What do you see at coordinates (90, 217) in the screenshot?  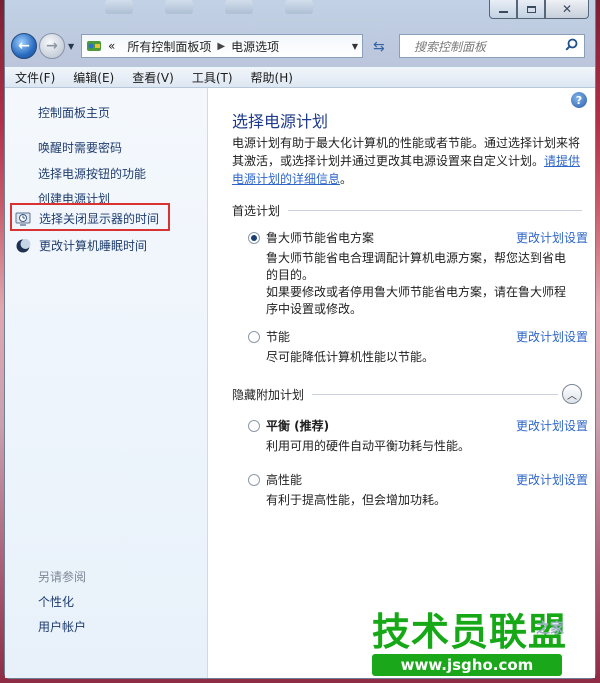 I see `highlight-box` at bounding box center [90, 217].